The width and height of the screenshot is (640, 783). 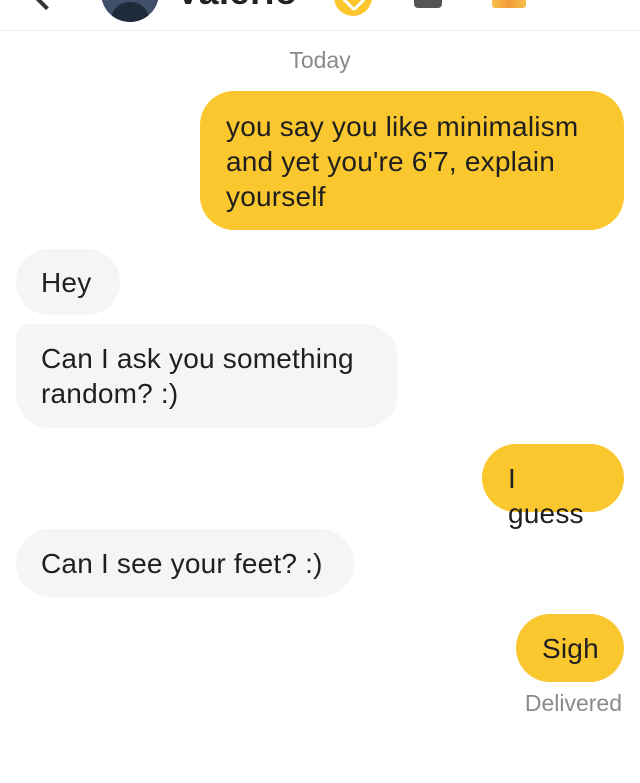 What do you see at coordinates (46, 5) in the screenshot?
I see `back-icon` at bounding box center [46, 5].